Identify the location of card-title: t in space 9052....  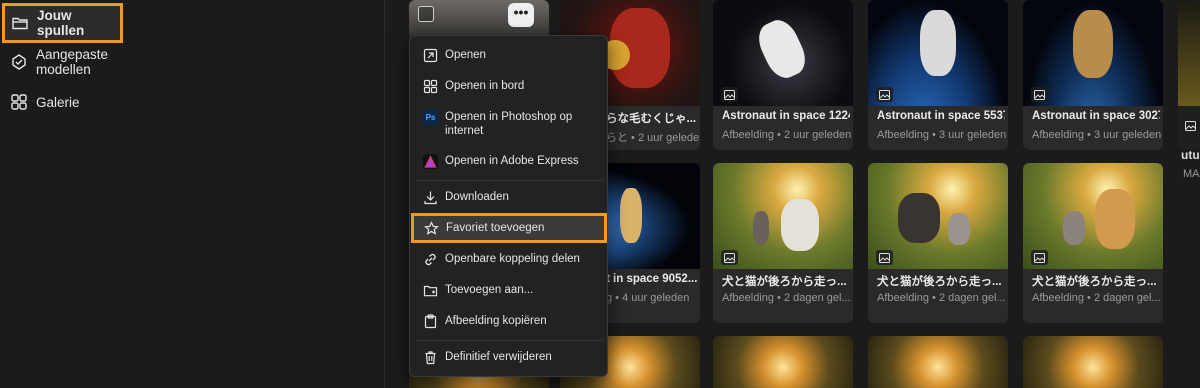
(652, 279).